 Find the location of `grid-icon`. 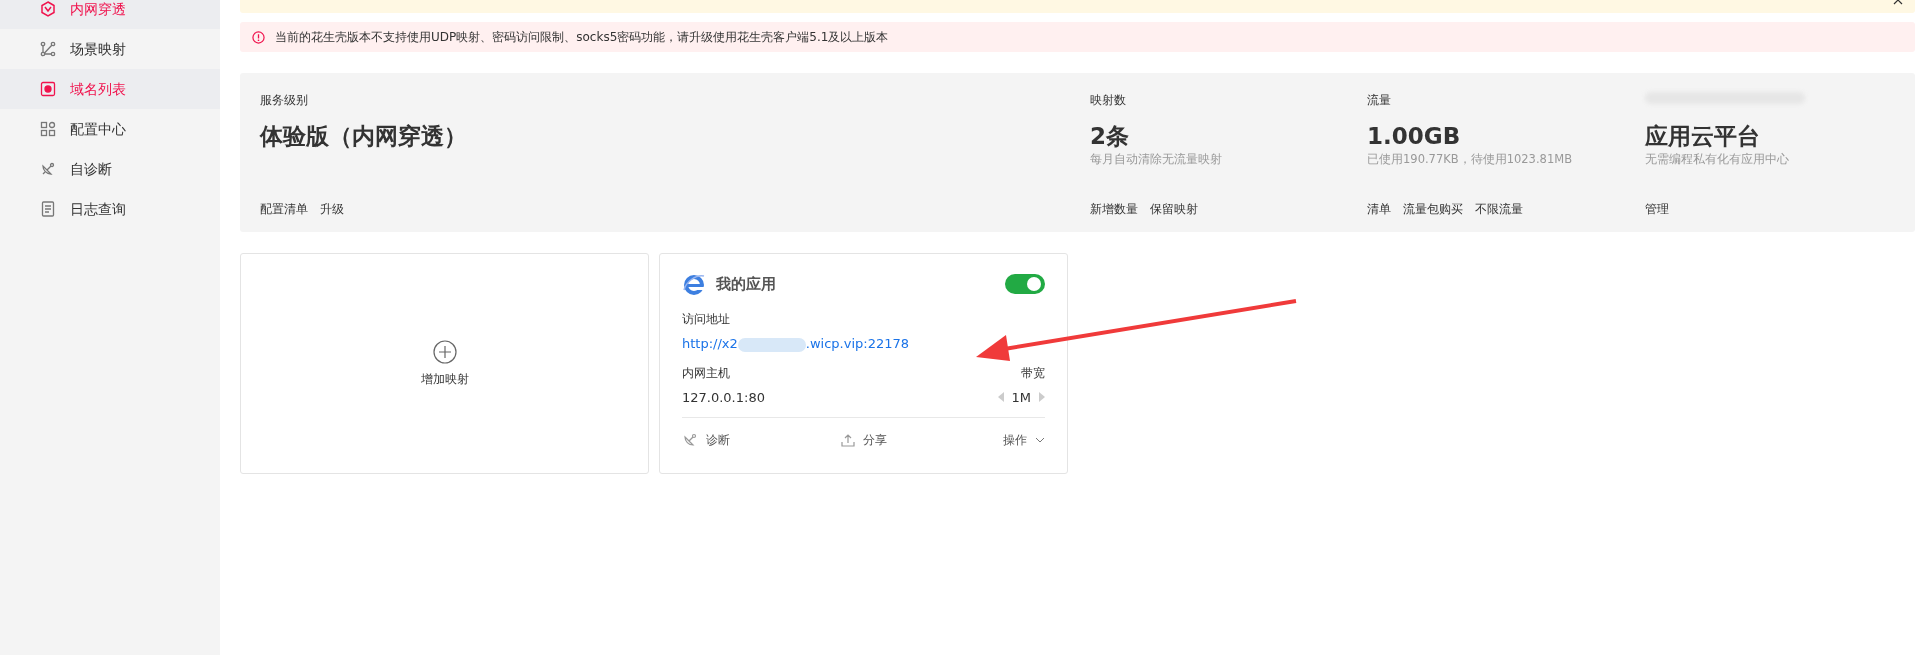

grid-icon is located at coordinates (48, 129).